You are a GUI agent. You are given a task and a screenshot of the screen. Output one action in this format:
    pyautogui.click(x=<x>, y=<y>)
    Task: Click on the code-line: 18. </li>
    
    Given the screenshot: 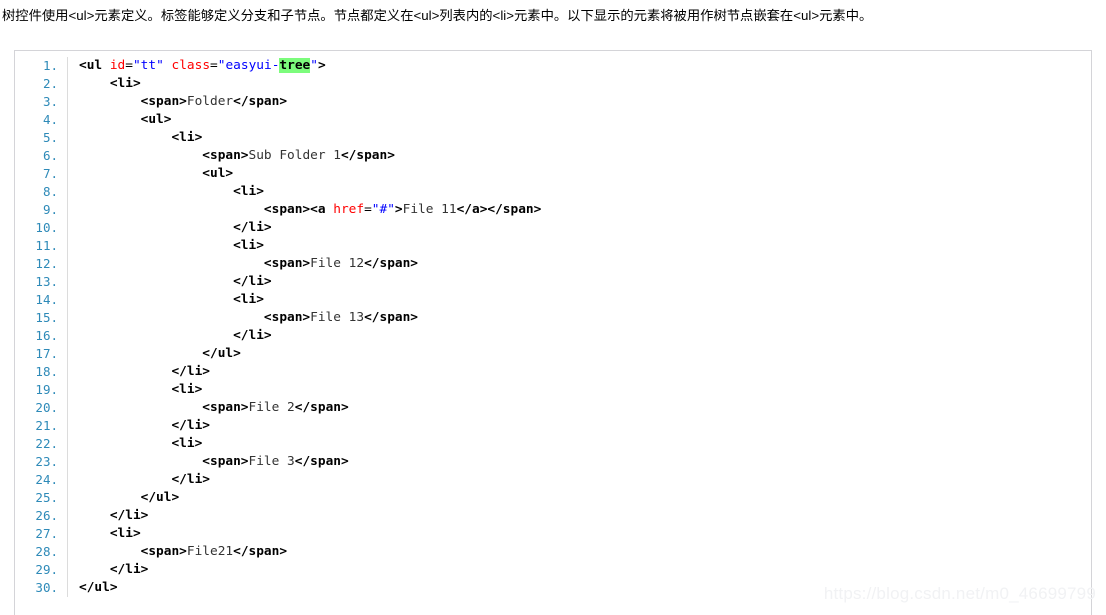 What is the action you would take?
    pyautogui.click(x=553, y=372)
    